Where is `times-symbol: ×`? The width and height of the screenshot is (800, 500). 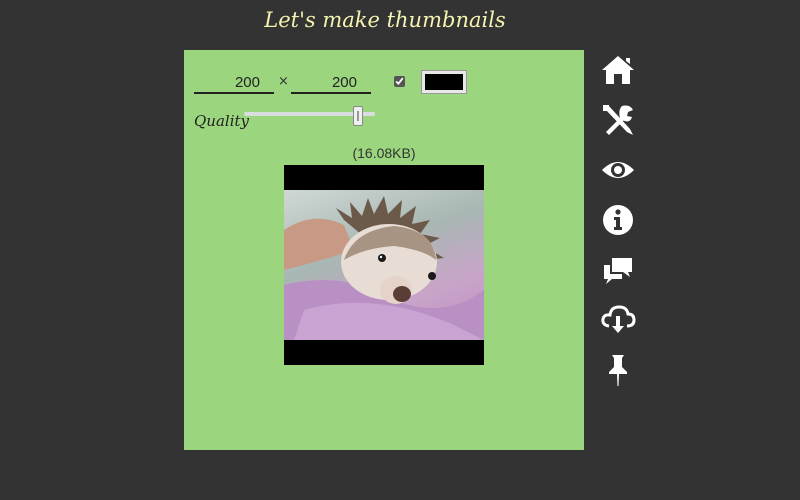 times-symbol: × is located at coordinates (283, 81).